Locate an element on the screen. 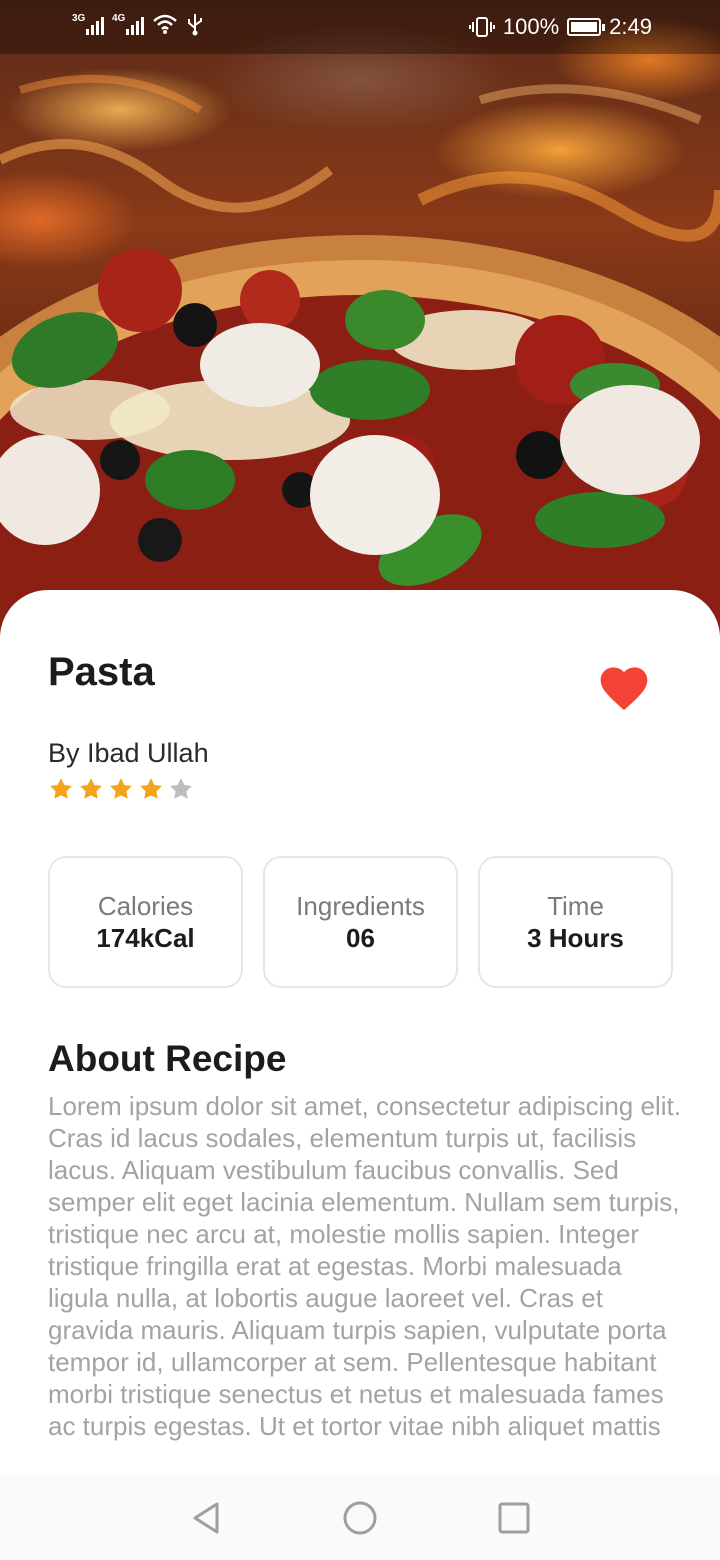 This screenshot has height=1560, width=720. vibrate-icon is located at coordinates (481, 27).